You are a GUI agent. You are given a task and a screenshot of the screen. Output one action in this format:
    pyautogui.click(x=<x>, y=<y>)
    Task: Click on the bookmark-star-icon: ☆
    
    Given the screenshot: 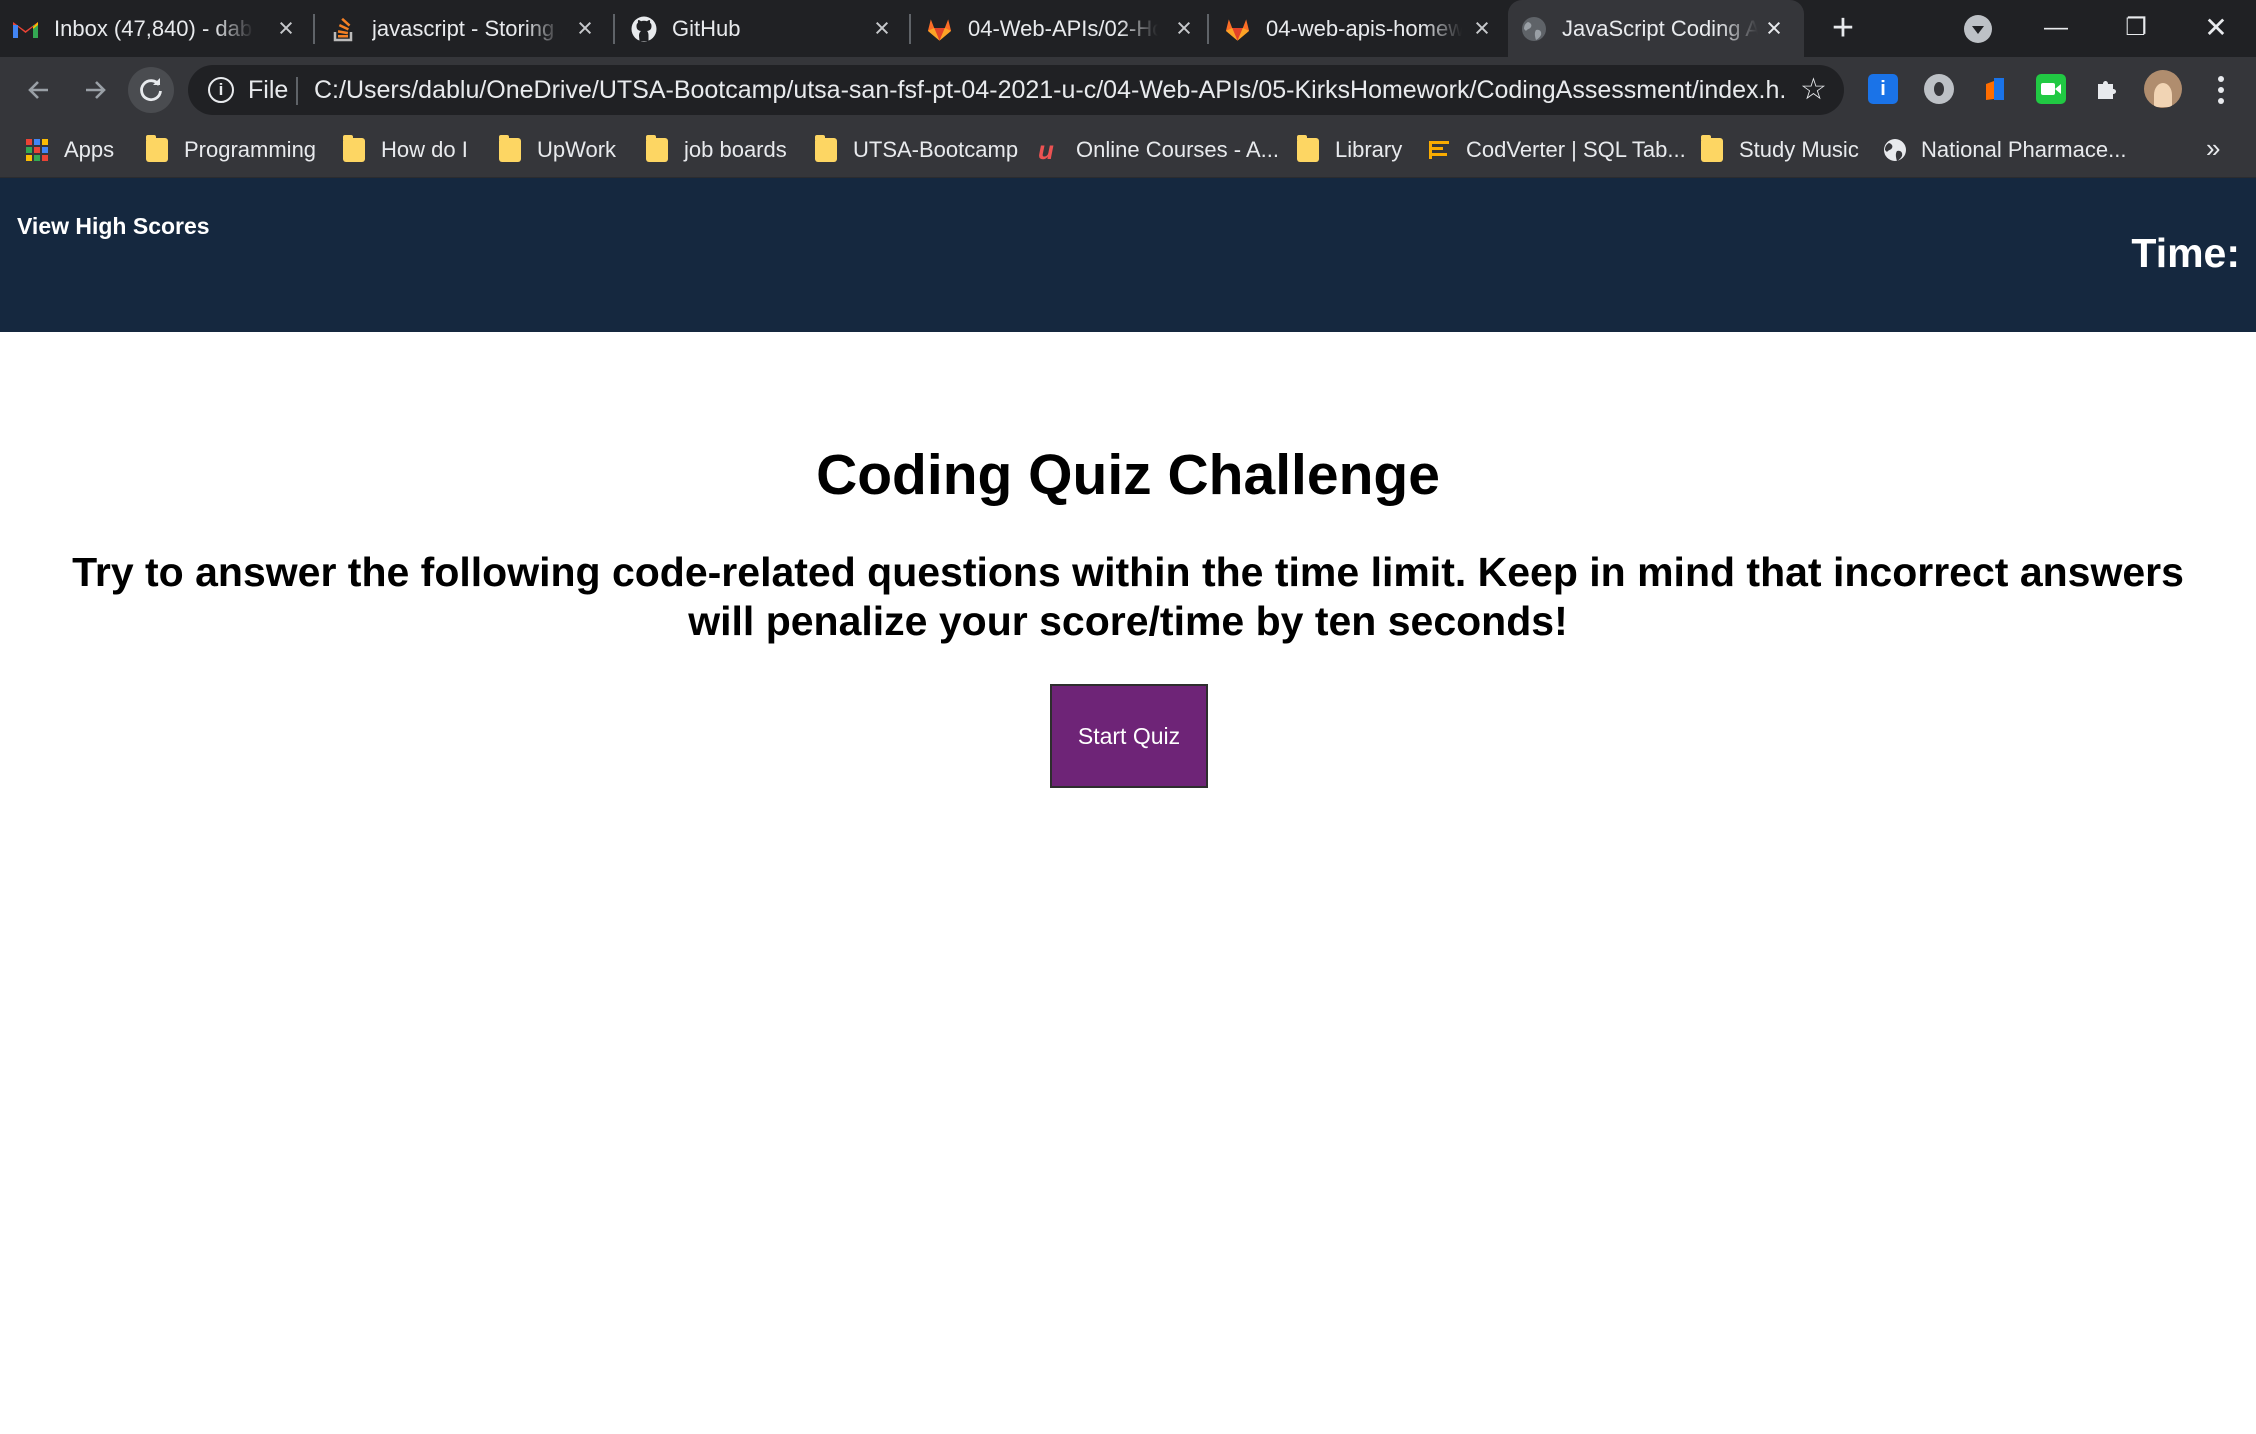 What is the action you would take?
    pyautogui.click(x=1813, y=90)
    